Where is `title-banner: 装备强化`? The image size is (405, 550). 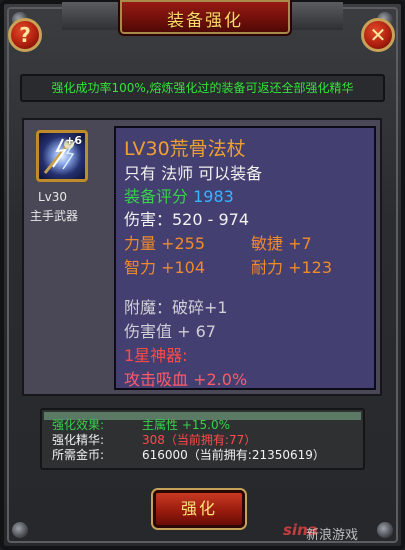
title-banner: 装备强化 is located at coordinates (205, 18).